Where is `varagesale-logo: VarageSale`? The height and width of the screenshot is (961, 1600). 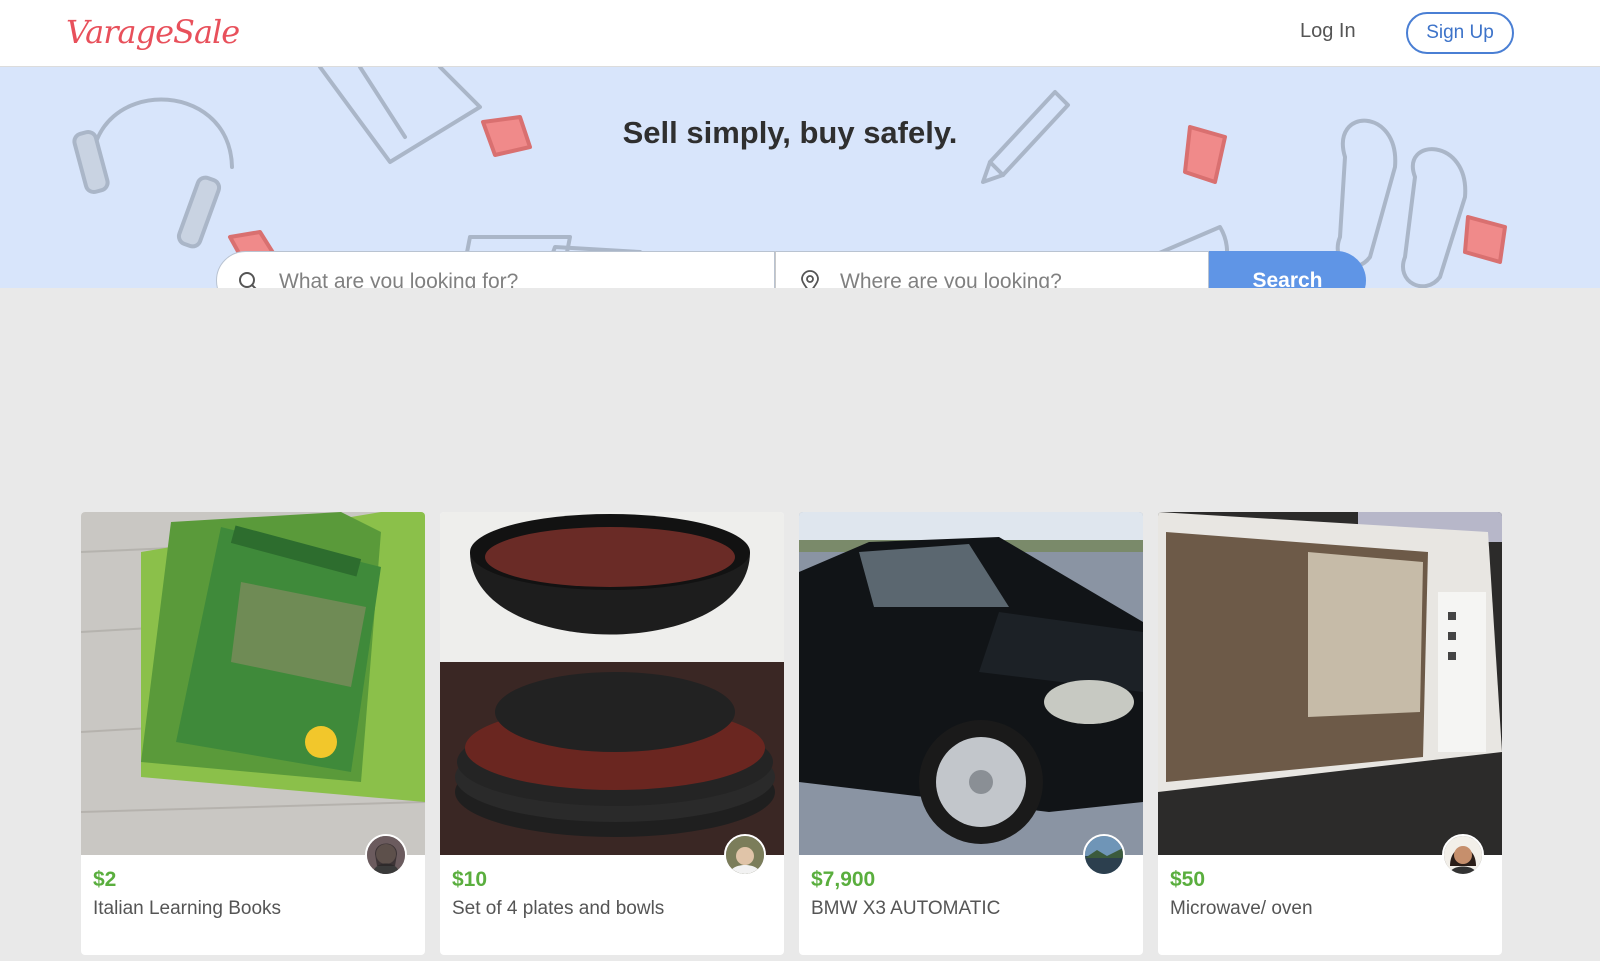
varagesale-logo: VarageSale is located at coordinates (153, 32).